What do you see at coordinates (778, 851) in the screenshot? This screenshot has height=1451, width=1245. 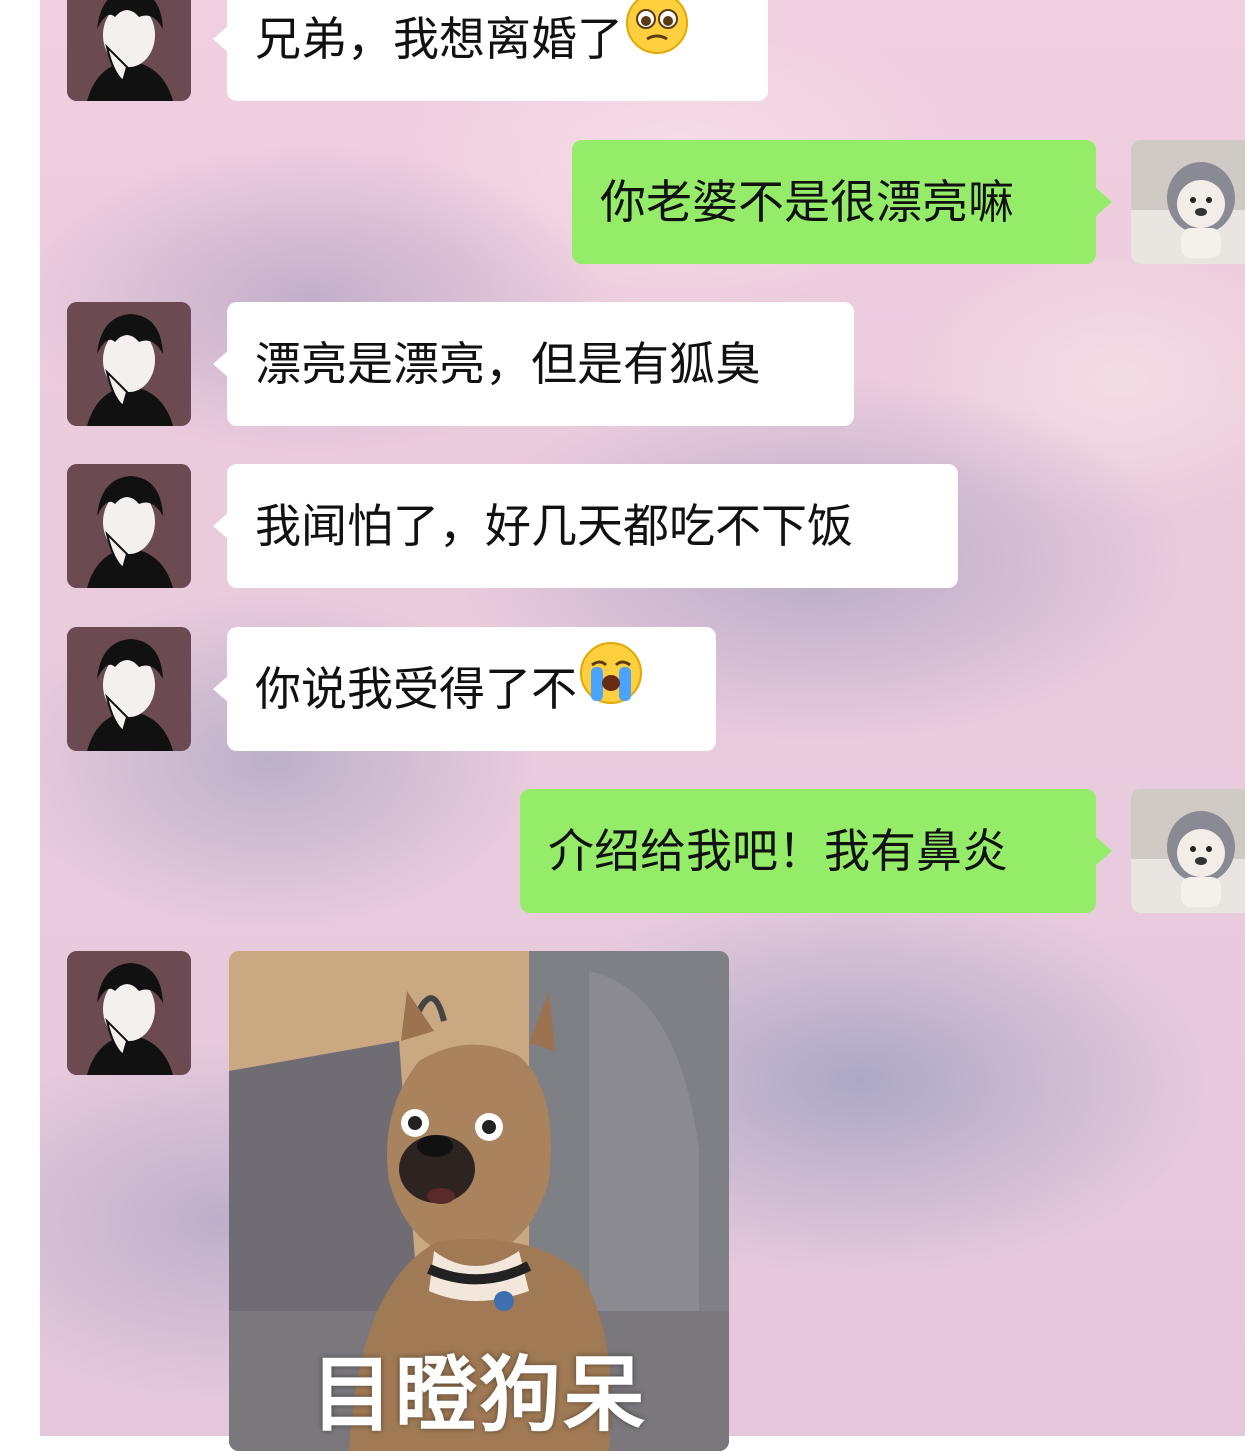 I see `message-text: 介绍给我吧！我有鼻炎` at bounding box center [778, 851].